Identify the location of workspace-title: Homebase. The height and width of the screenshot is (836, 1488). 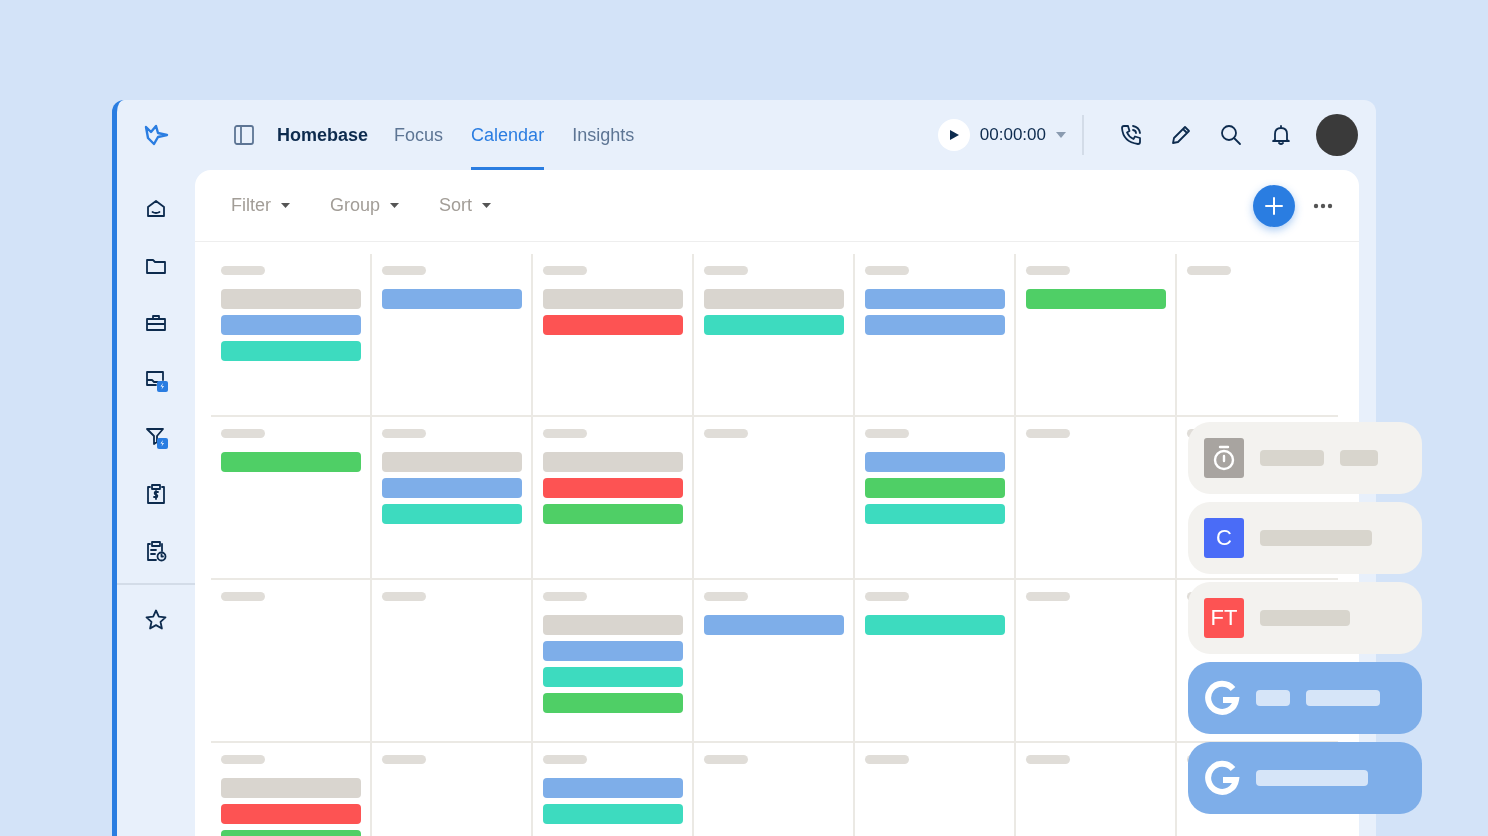
(323, 135).